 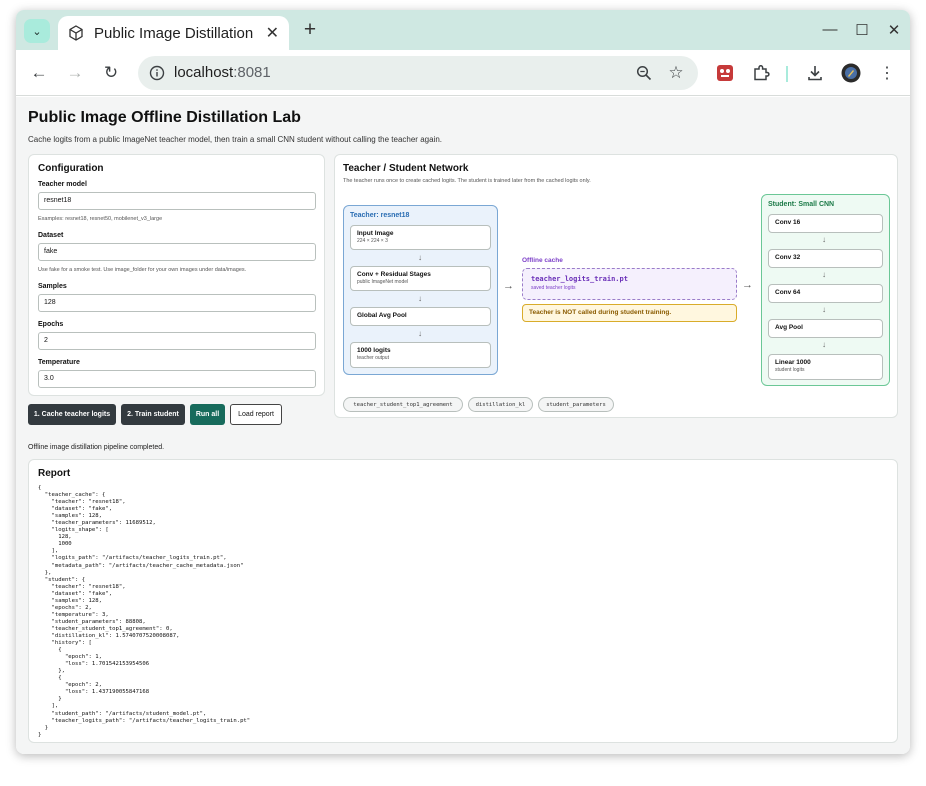 I want to click on download-icon, so click(x=815, y=73).